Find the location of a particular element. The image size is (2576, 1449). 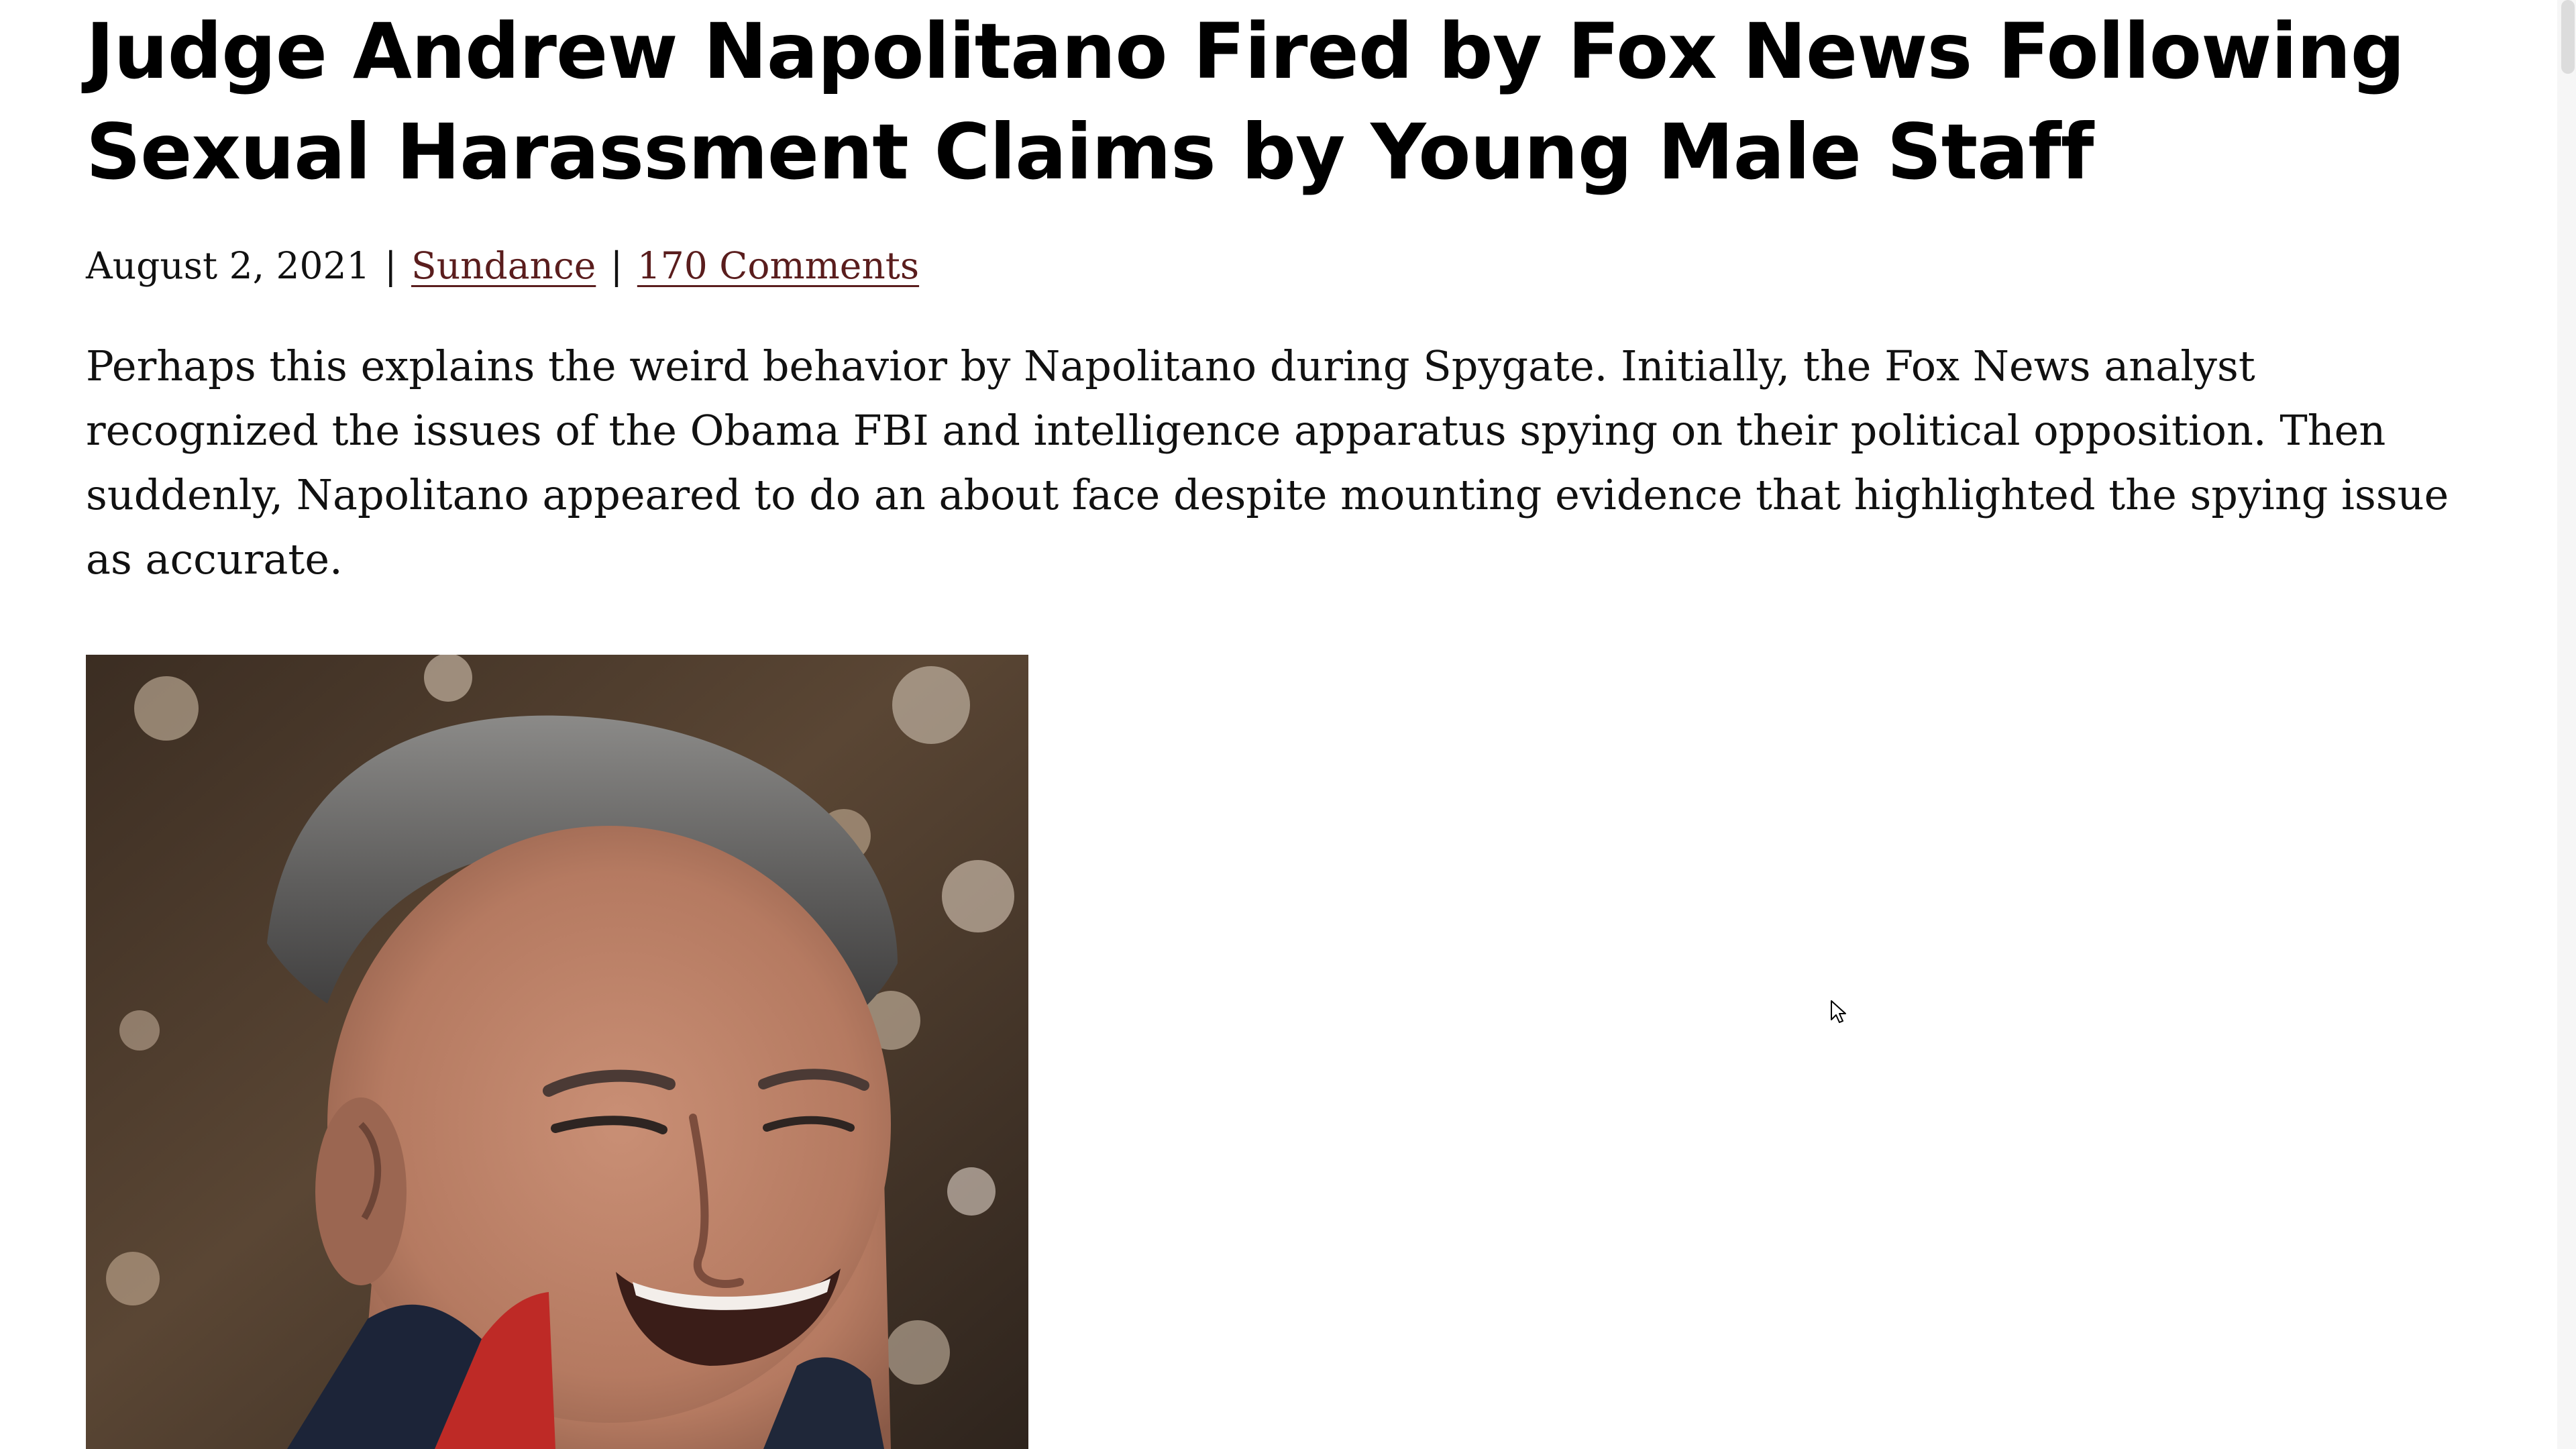

mouse-pointer-icon is located at coordinates (1838, 1012).